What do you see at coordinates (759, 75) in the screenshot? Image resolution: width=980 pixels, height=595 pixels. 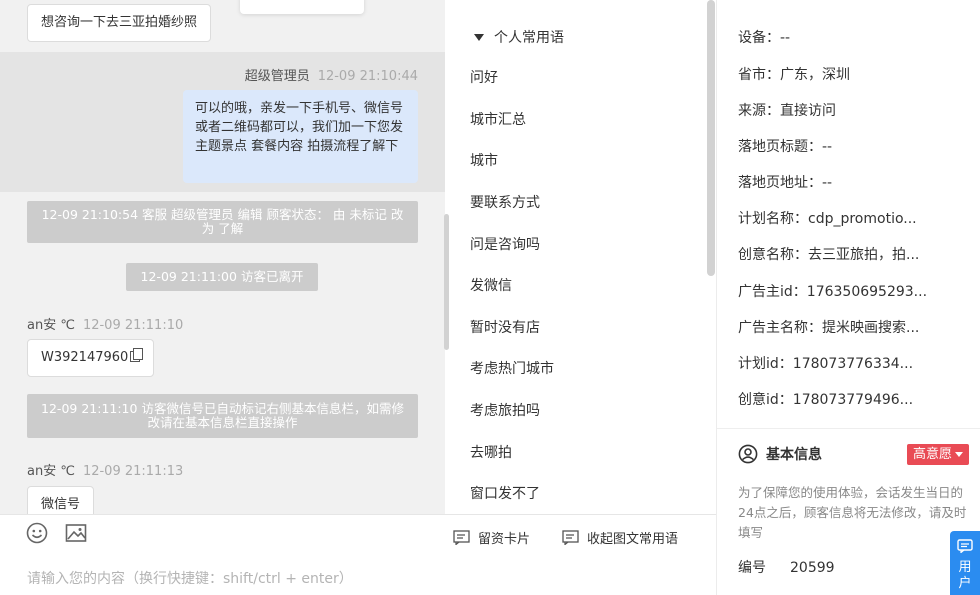 I see `info-label: 省市：` at bounding box center [759, 75].